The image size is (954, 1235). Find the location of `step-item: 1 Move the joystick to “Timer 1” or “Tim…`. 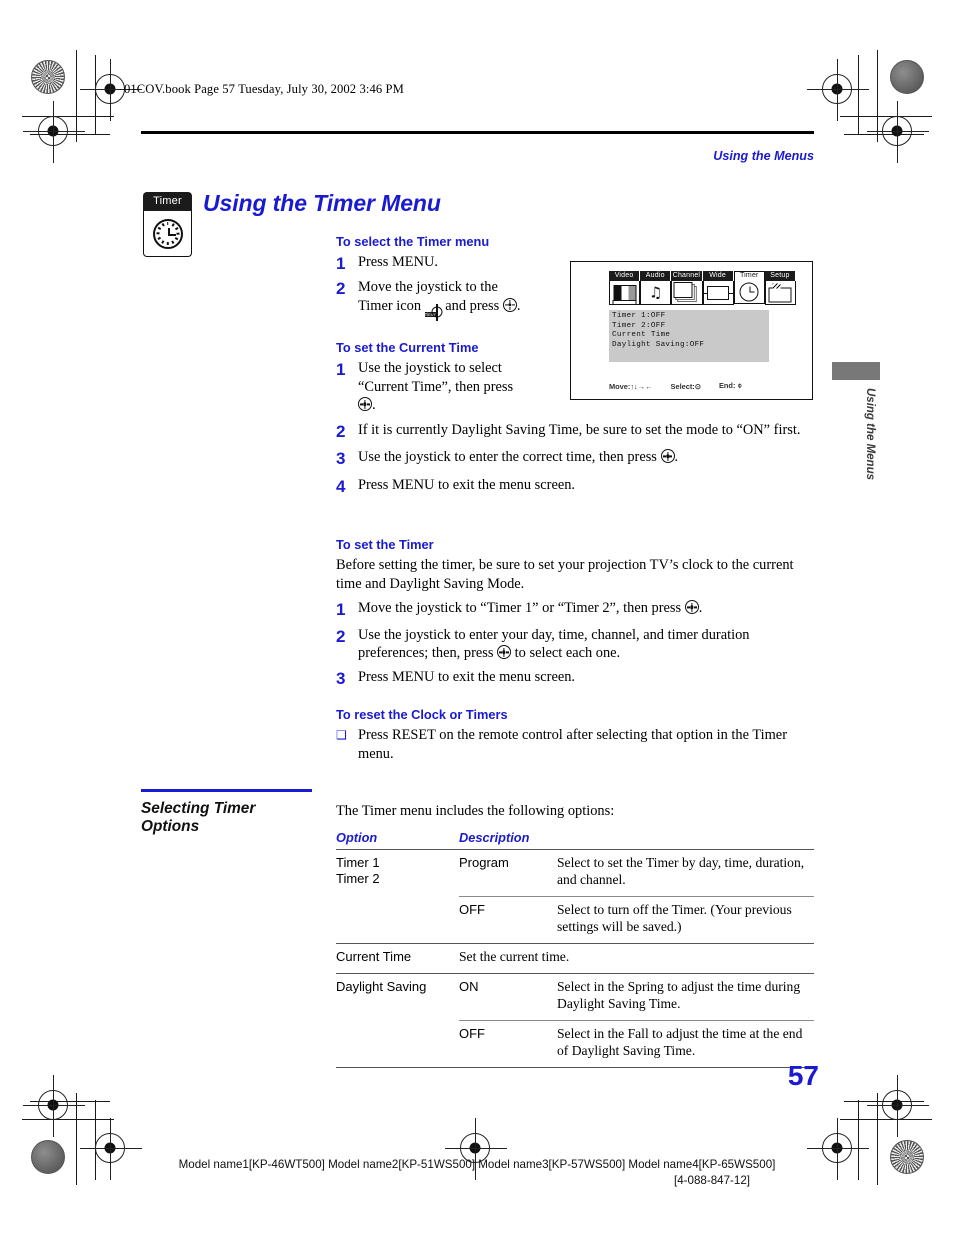

step-item: 1 Move the joystick to “Timer 1” or “Tim… is located at coordinates (576, 609).